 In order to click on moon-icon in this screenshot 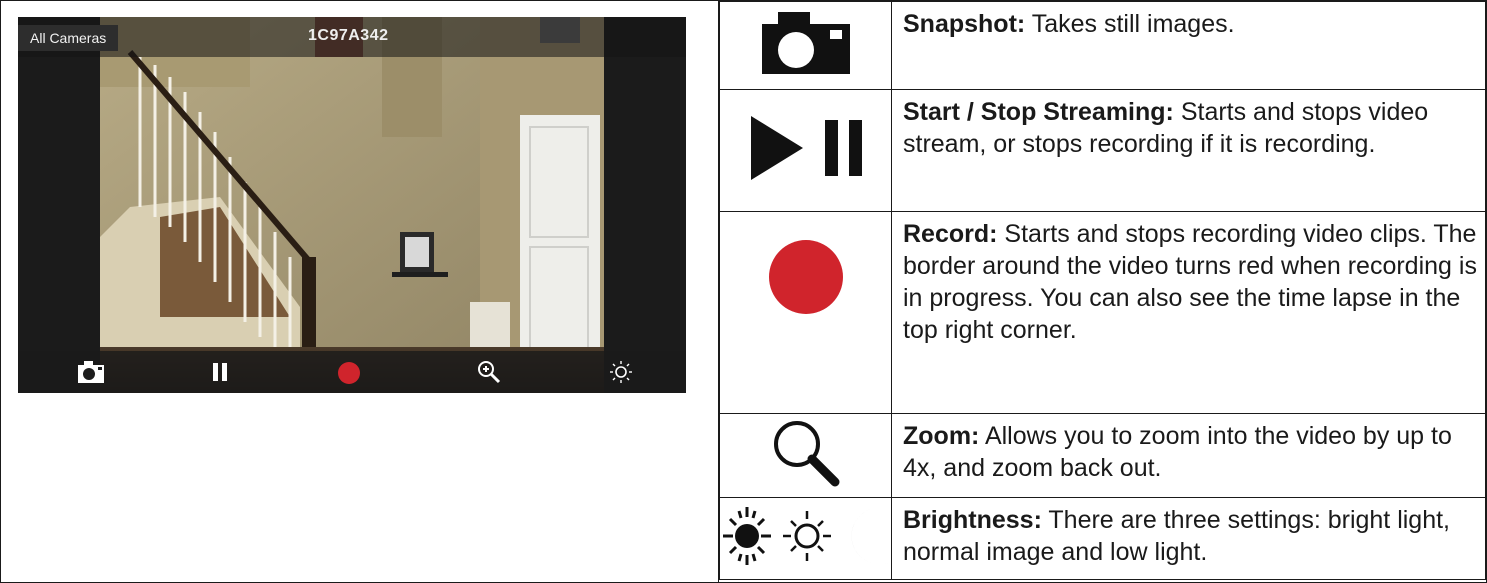, I will do `click(870, 537)`.